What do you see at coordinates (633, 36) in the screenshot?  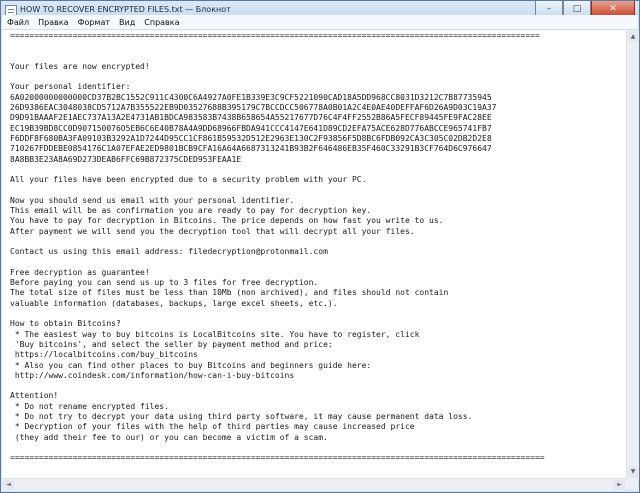 I see `scroll-up-button: ▲` at bounding box center [633, 36].